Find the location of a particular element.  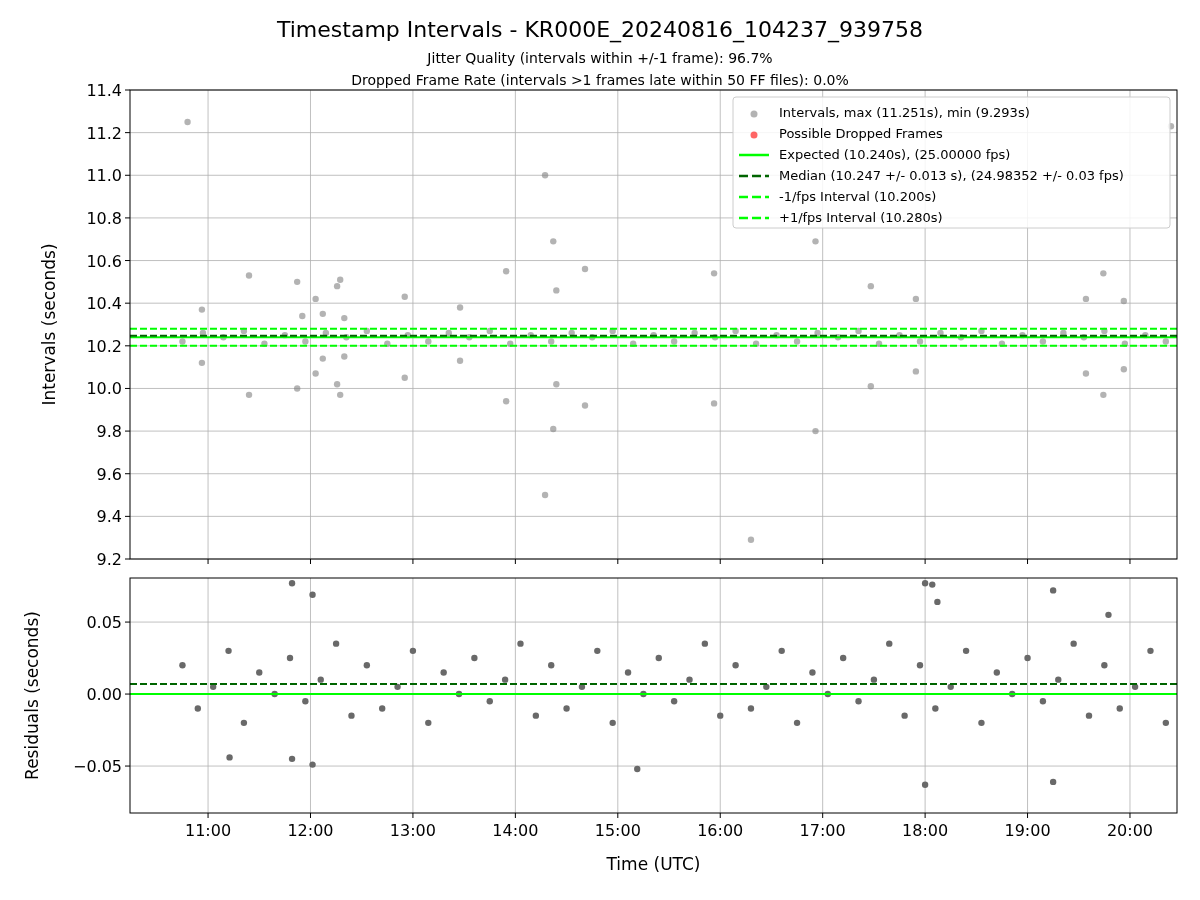

y-axis-label: Residuals (seconds) is located at coordinates (32, 695).